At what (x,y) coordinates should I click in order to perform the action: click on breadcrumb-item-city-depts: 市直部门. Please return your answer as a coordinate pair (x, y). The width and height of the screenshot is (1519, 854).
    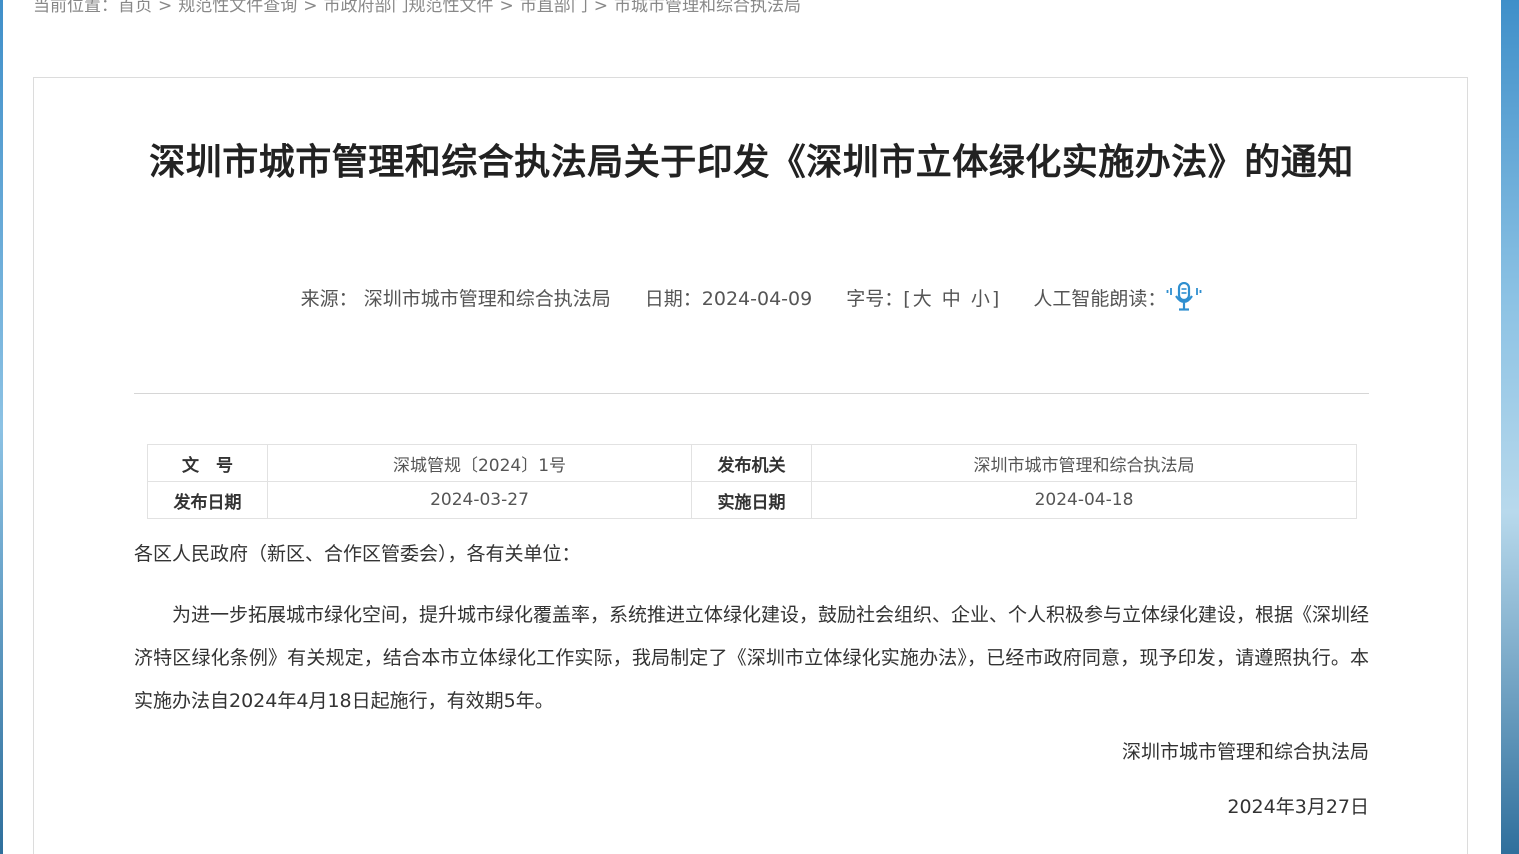
    Looking at the image, I should click on (554, 8).